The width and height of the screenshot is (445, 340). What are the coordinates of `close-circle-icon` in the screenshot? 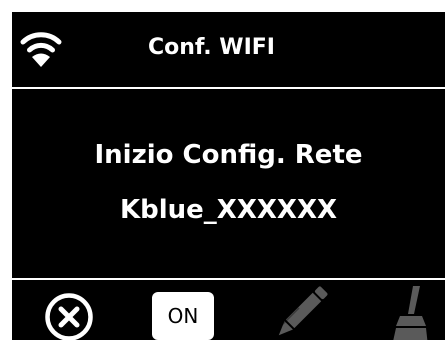 It's located at (69, 316).